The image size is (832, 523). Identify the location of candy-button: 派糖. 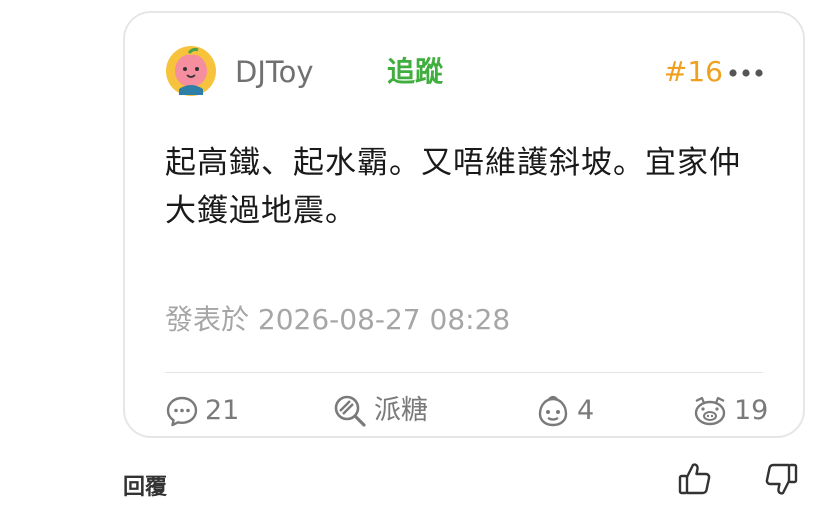
(380, 411).